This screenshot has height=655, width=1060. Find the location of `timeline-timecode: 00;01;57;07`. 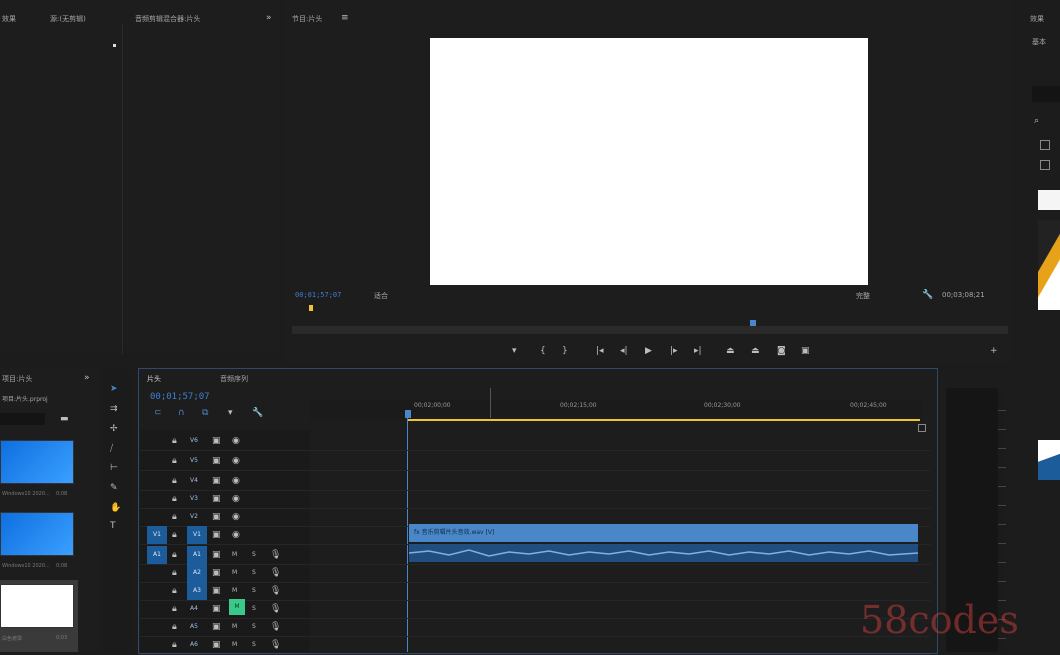

timeline-timecode: 00;01;57;07 is located at coordinates (180, 397).